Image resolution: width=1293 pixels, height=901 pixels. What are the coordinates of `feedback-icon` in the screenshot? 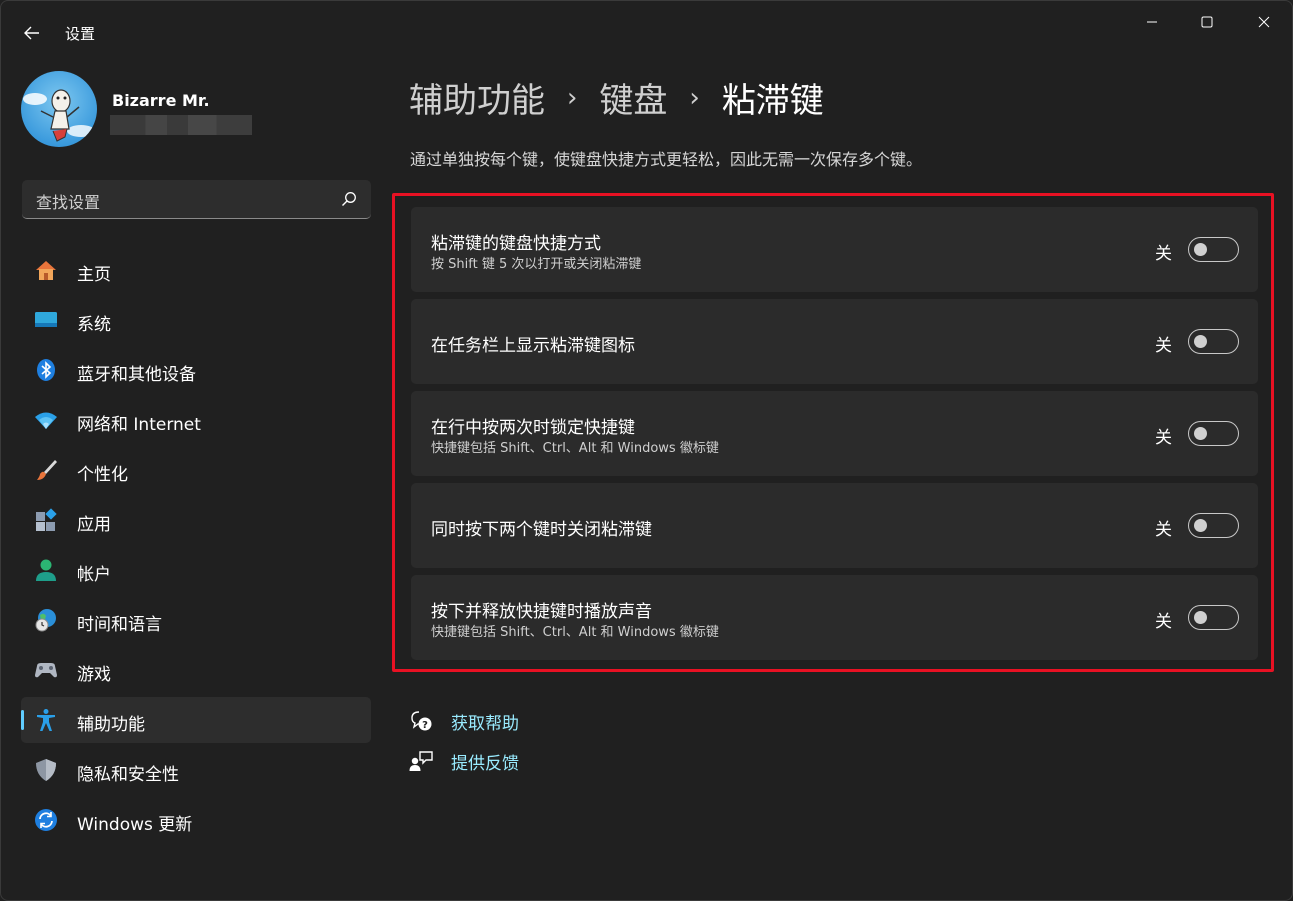 It's located at (421, 761).